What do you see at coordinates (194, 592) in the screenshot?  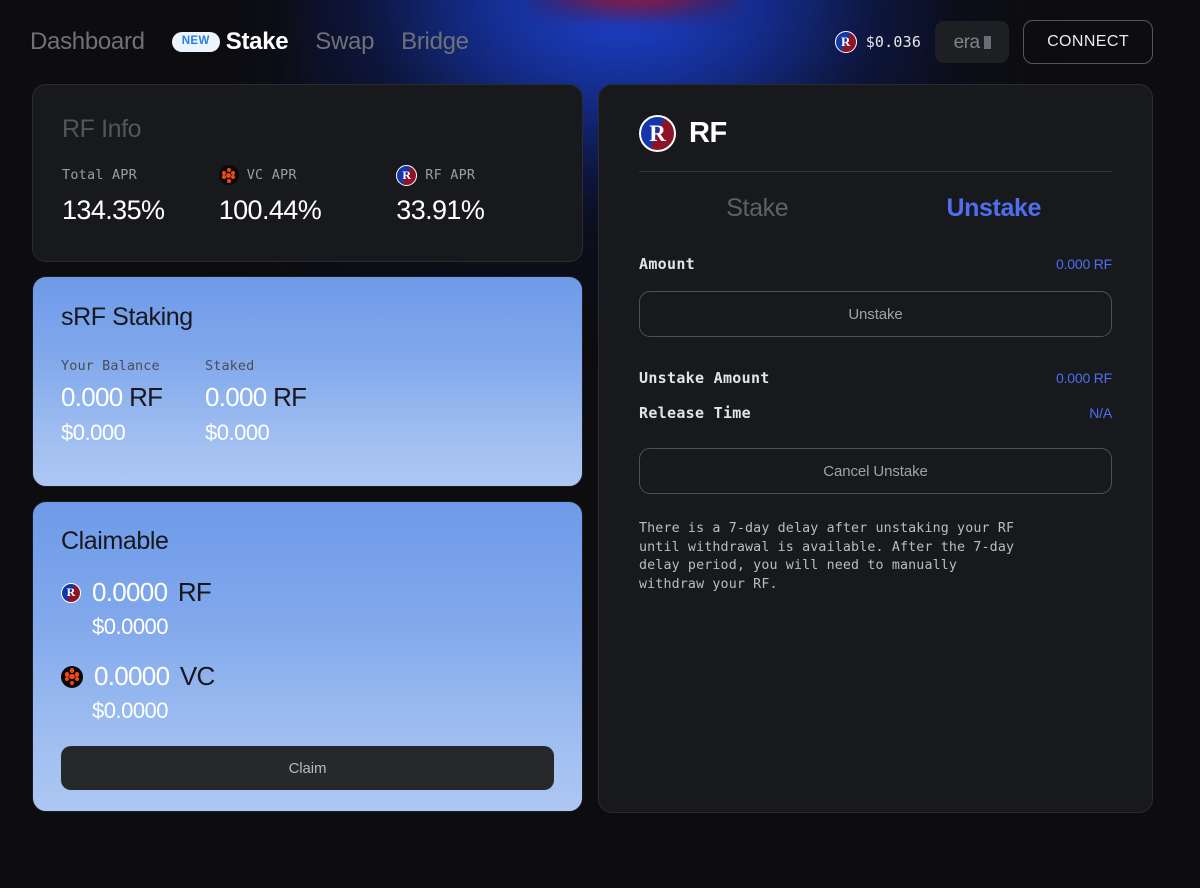 I see `claimable-rf-symbol: RF` at bounding box center [194, 592].